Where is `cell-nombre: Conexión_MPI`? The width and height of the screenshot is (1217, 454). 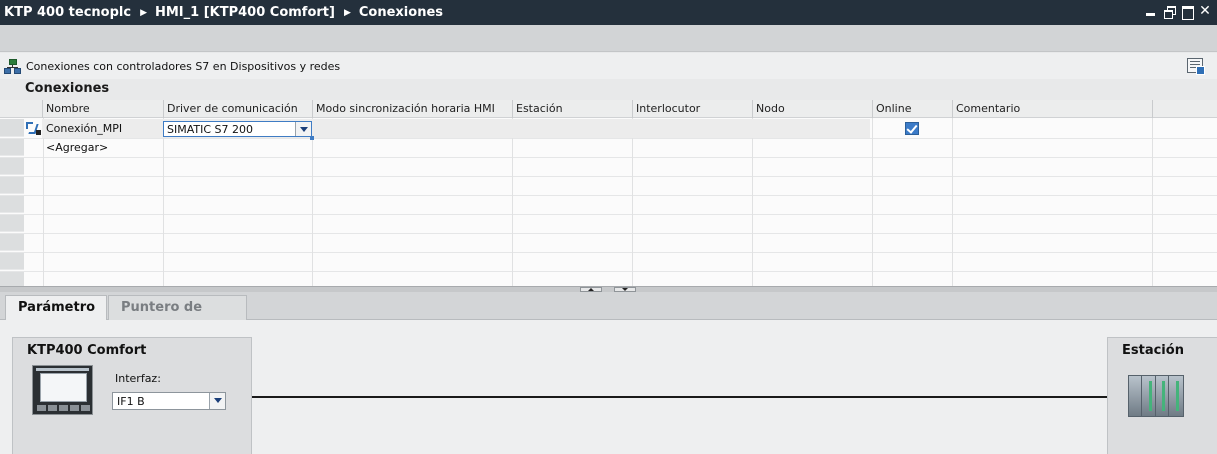
cell-nombre: Conexión_MPI is located at coordinates (82, 128).